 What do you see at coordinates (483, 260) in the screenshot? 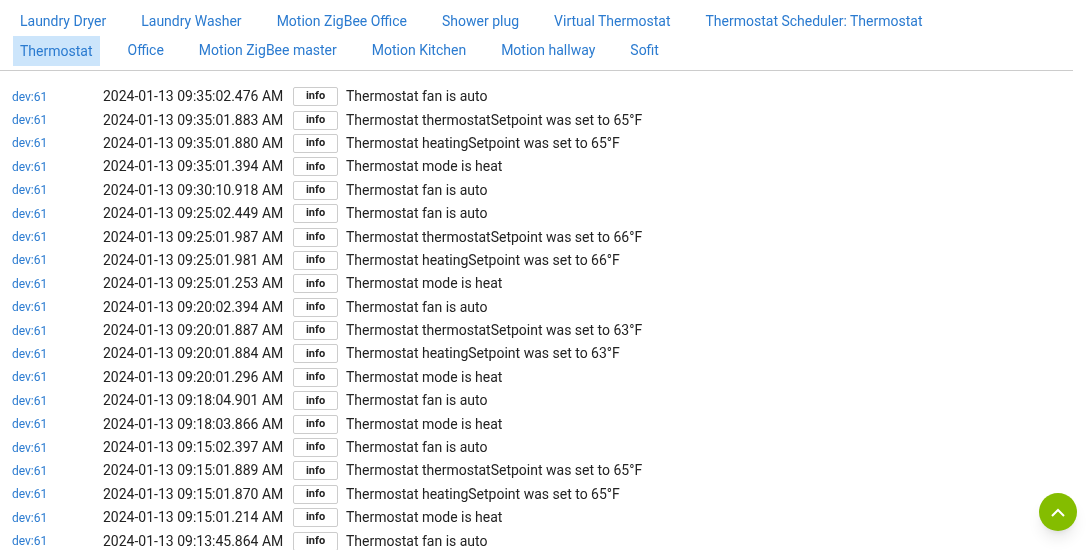
I see `log-message: Thermostat heatingSetpoint was set to 66°F` at bounding box center [483, 260].